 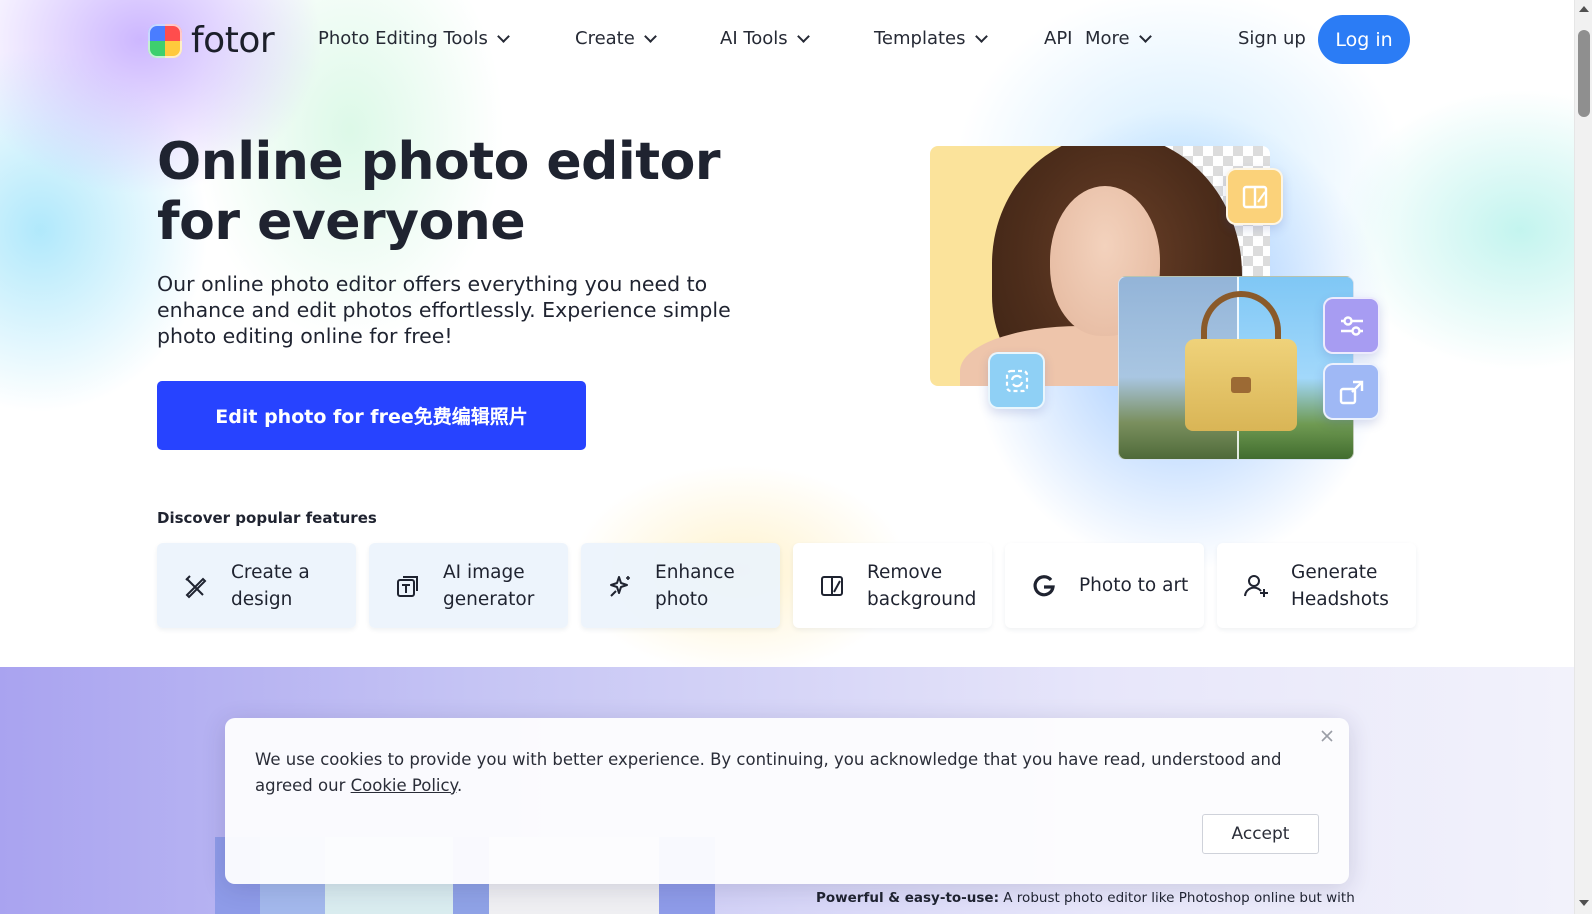 What do you see at coordinates (371, 415) in the screenshot?
I see `edit-photo-free-button: Edit photo for free免费编辑照片` at bounding box center [371, 415].